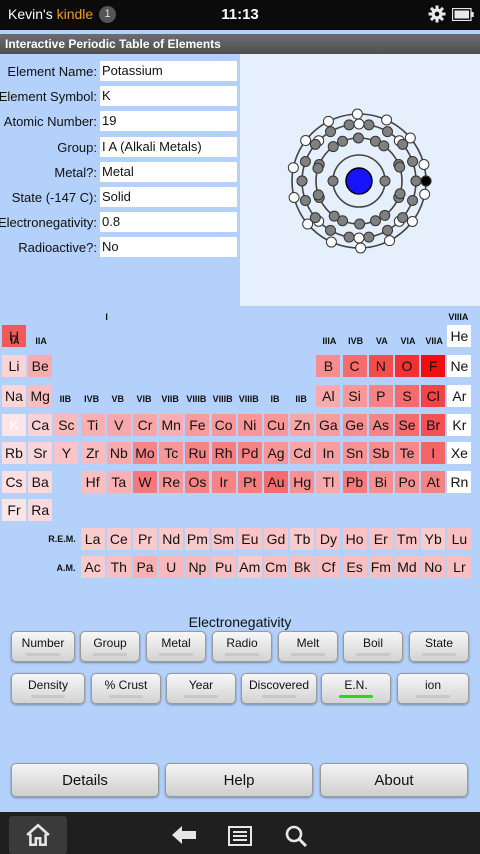  Describe the element at coordinates (459, 336) in the screenshot. I see `element-cell: He` at that location.